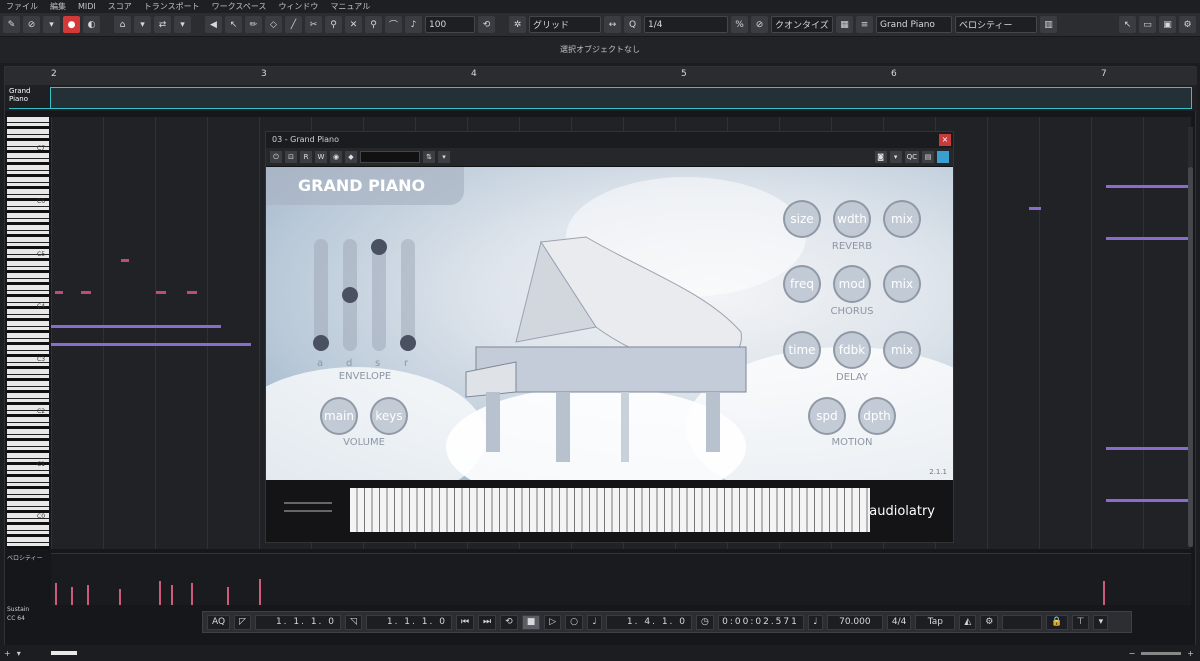 The height and width of the screenshot is (661, 1200). I want to click on arrows-icon: ⇅, so click(429, 157).